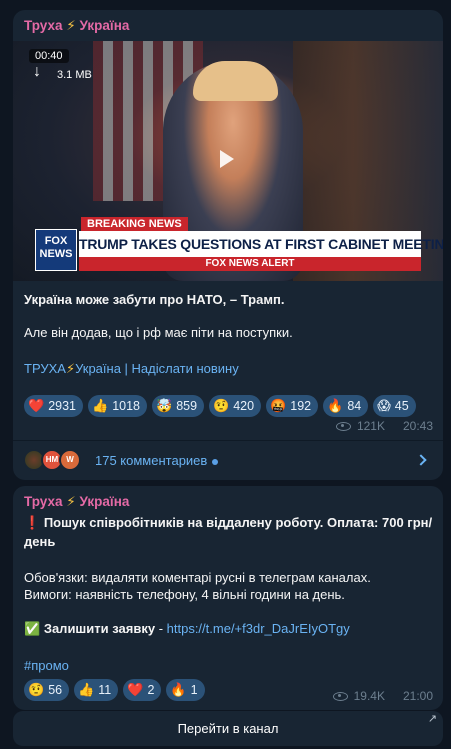 Image resolution: width=451 pixels, height=749 pixels. What do you see at coordinates (278, 405) in the screenshot?
I see `angry-face-icon: 🤬` at bounding box center [278, 405].